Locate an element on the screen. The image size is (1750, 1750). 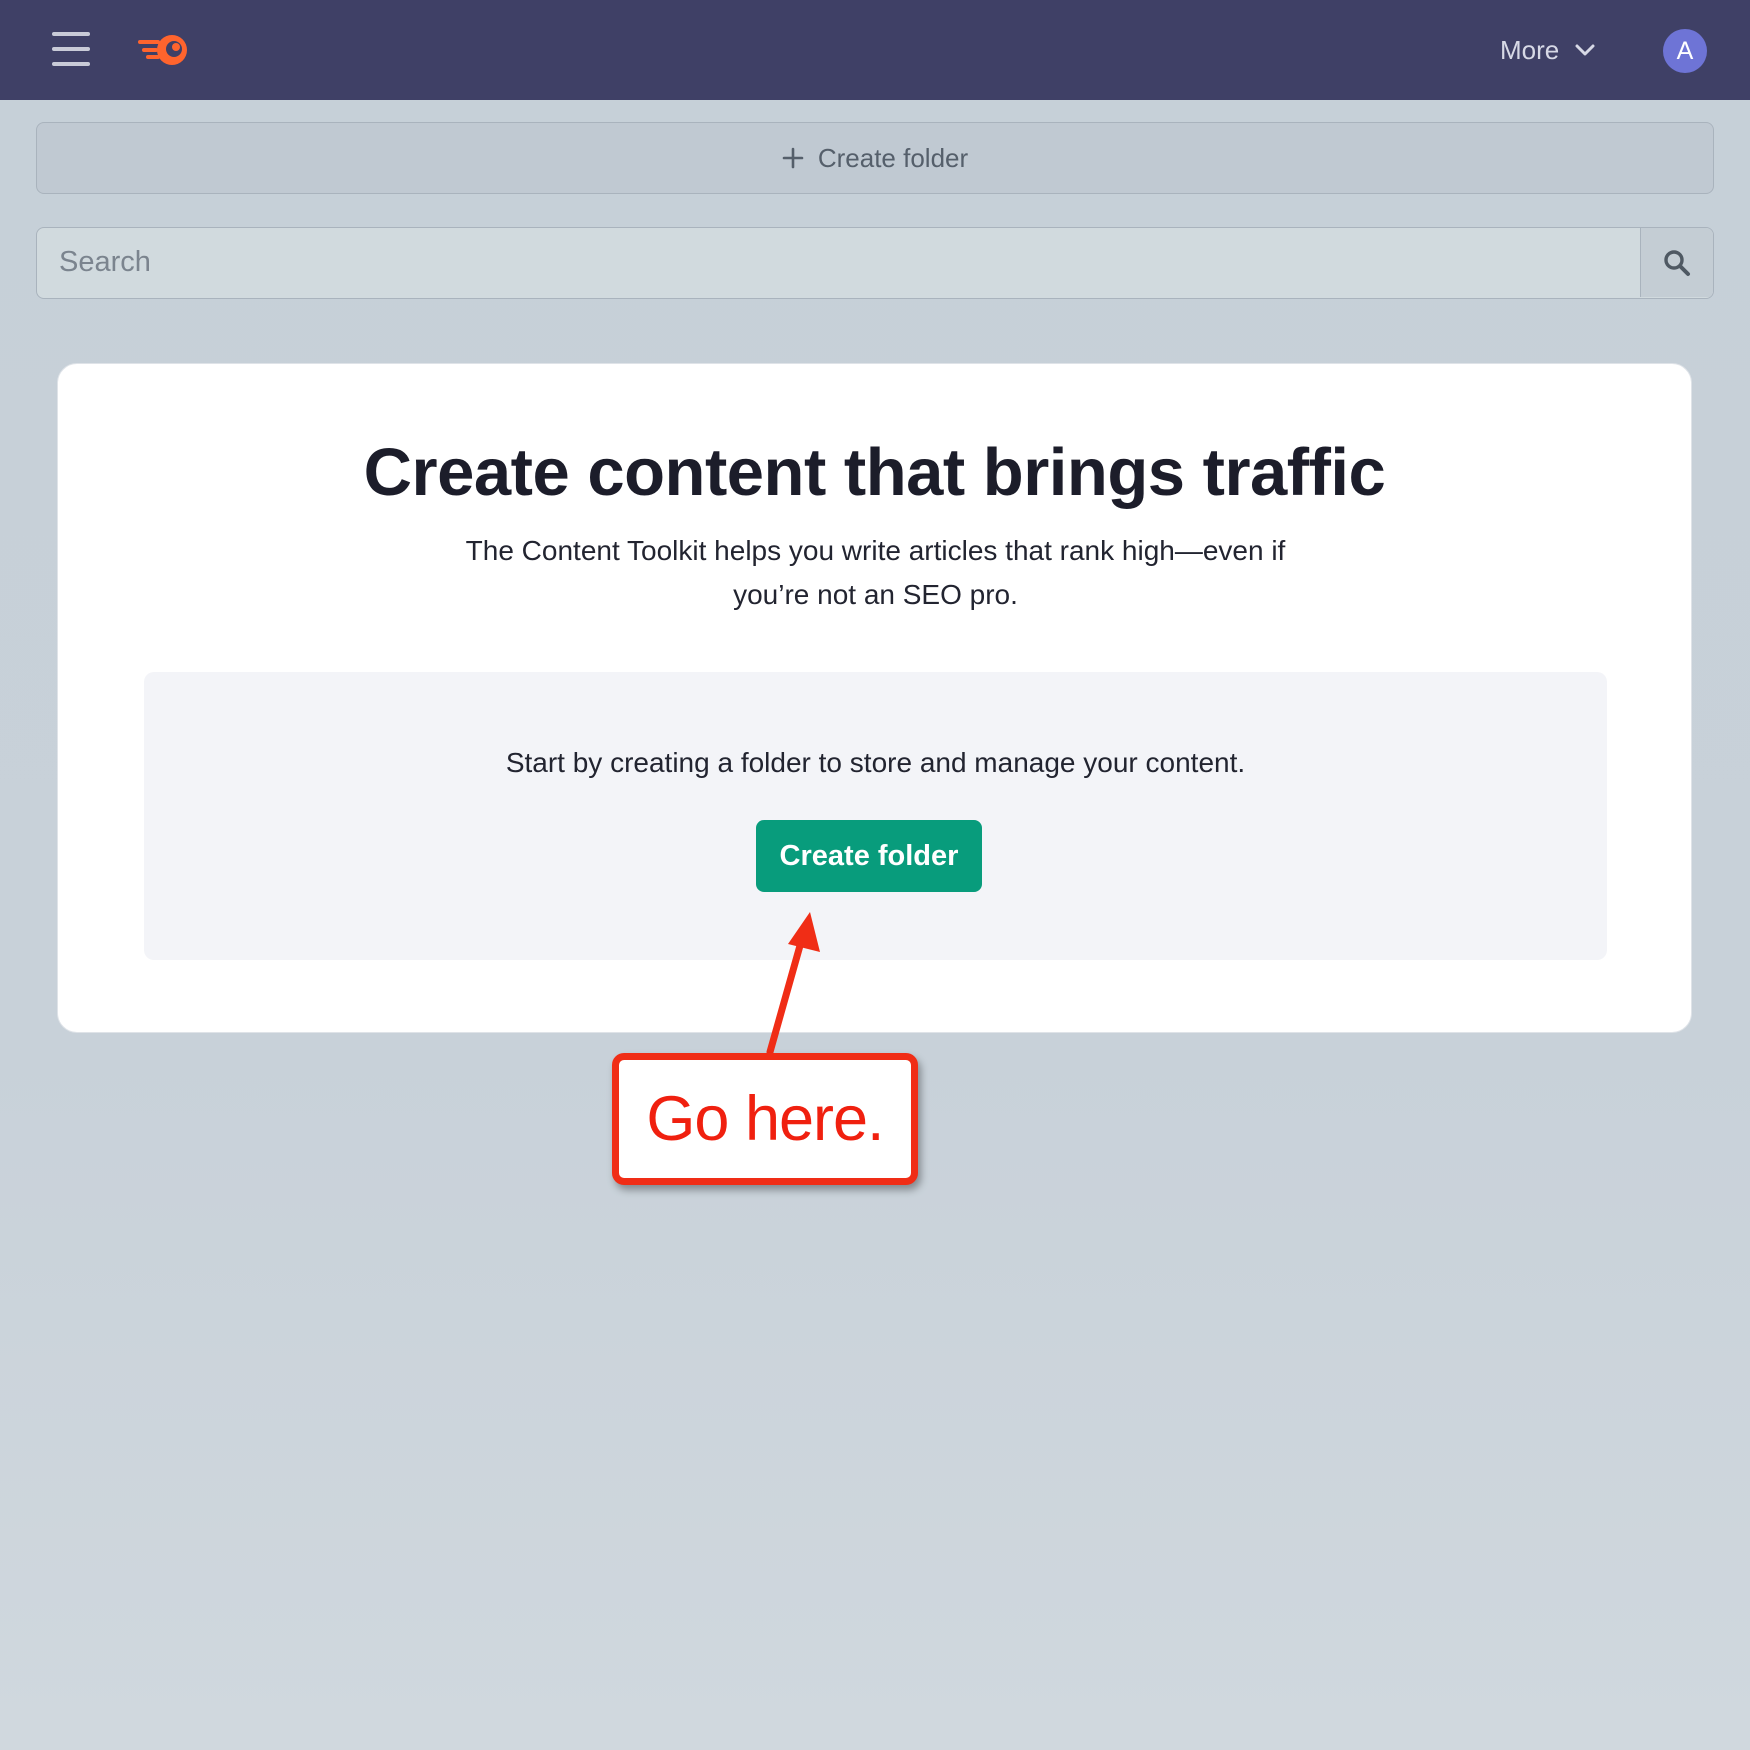
create-folder-bar-button: Create folder is located at coordinates (875, 158).